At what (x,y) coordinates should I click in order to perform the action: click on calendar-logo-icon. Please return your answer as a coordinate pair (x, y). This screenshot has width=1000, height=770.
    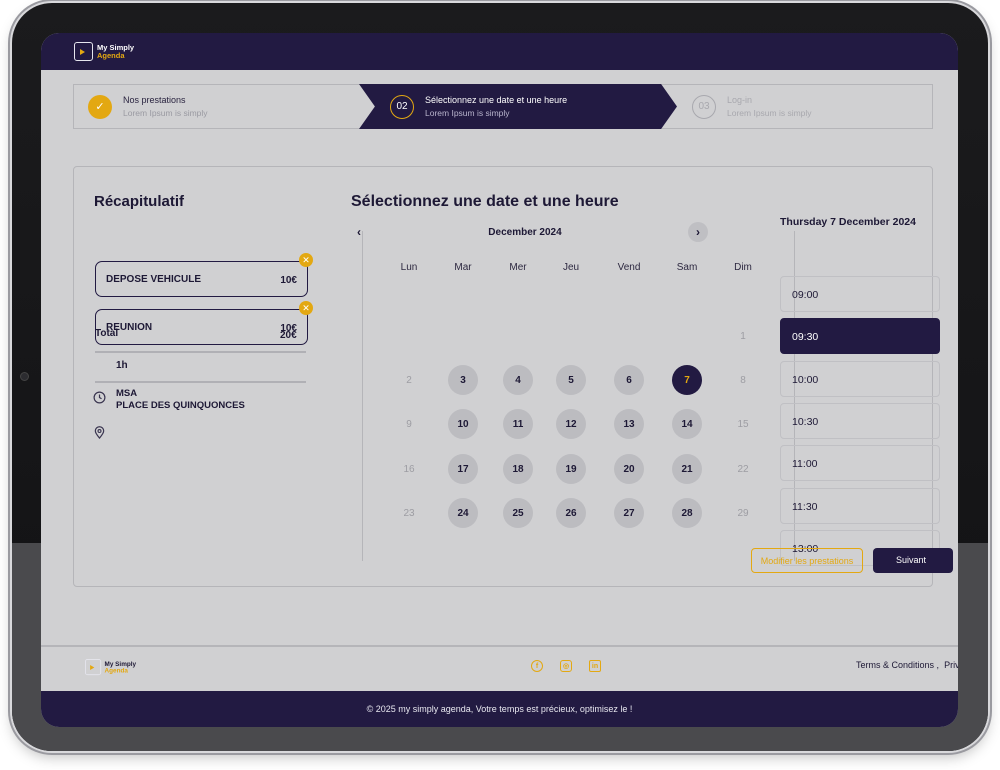
    Looking at the image, I should click on (93, 667).